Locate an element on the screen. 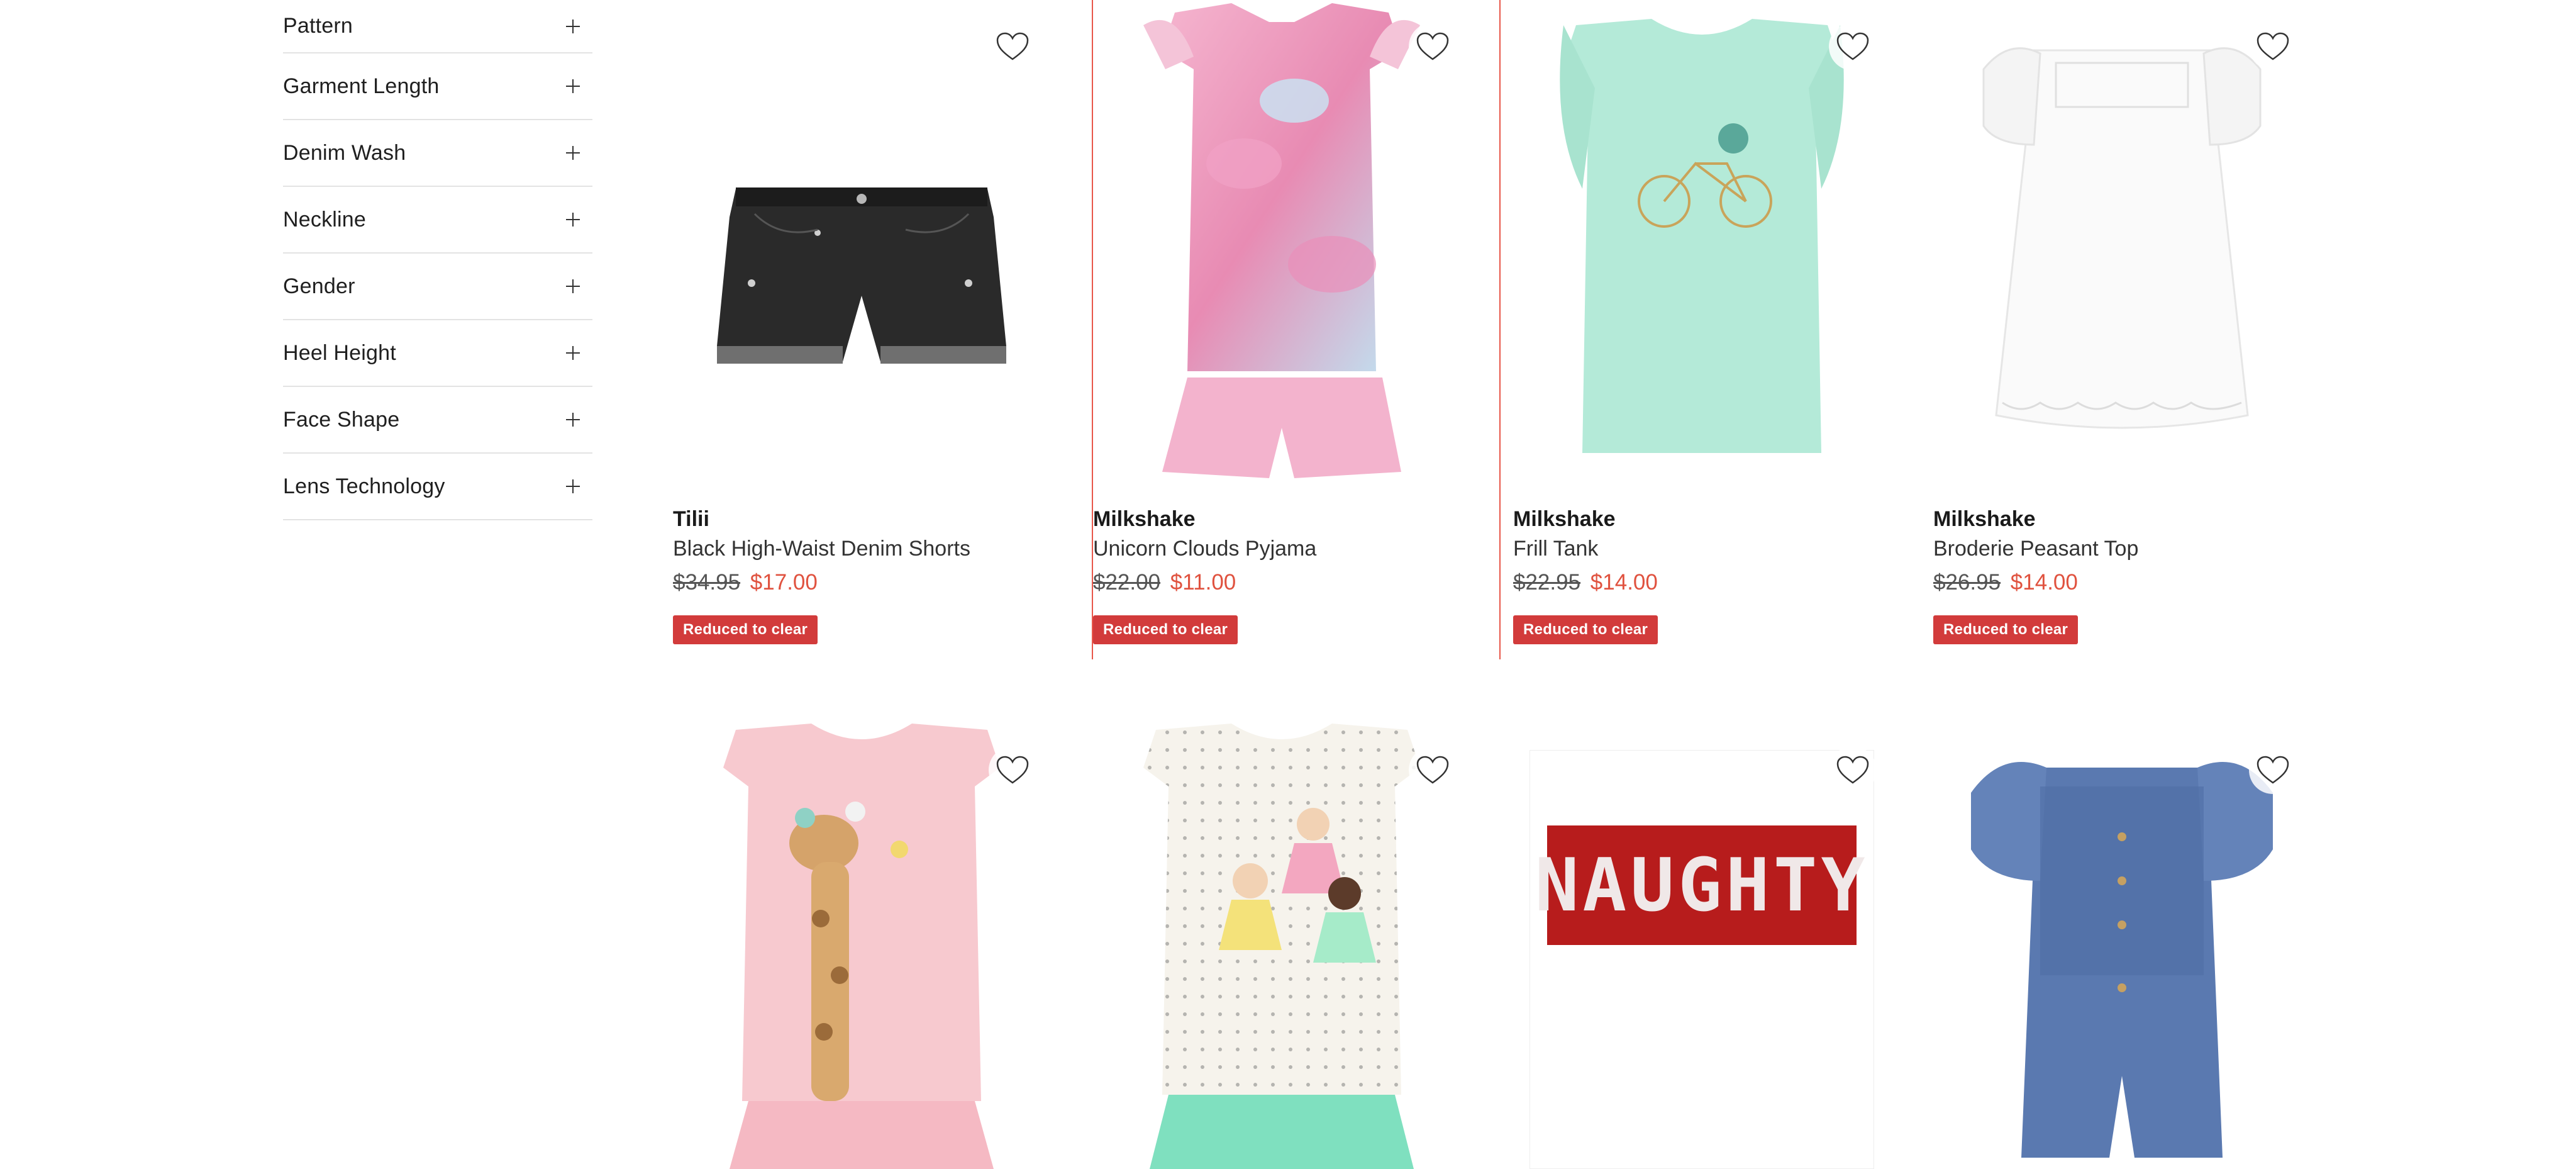  tank-image is located at coordinates (1702, 236).